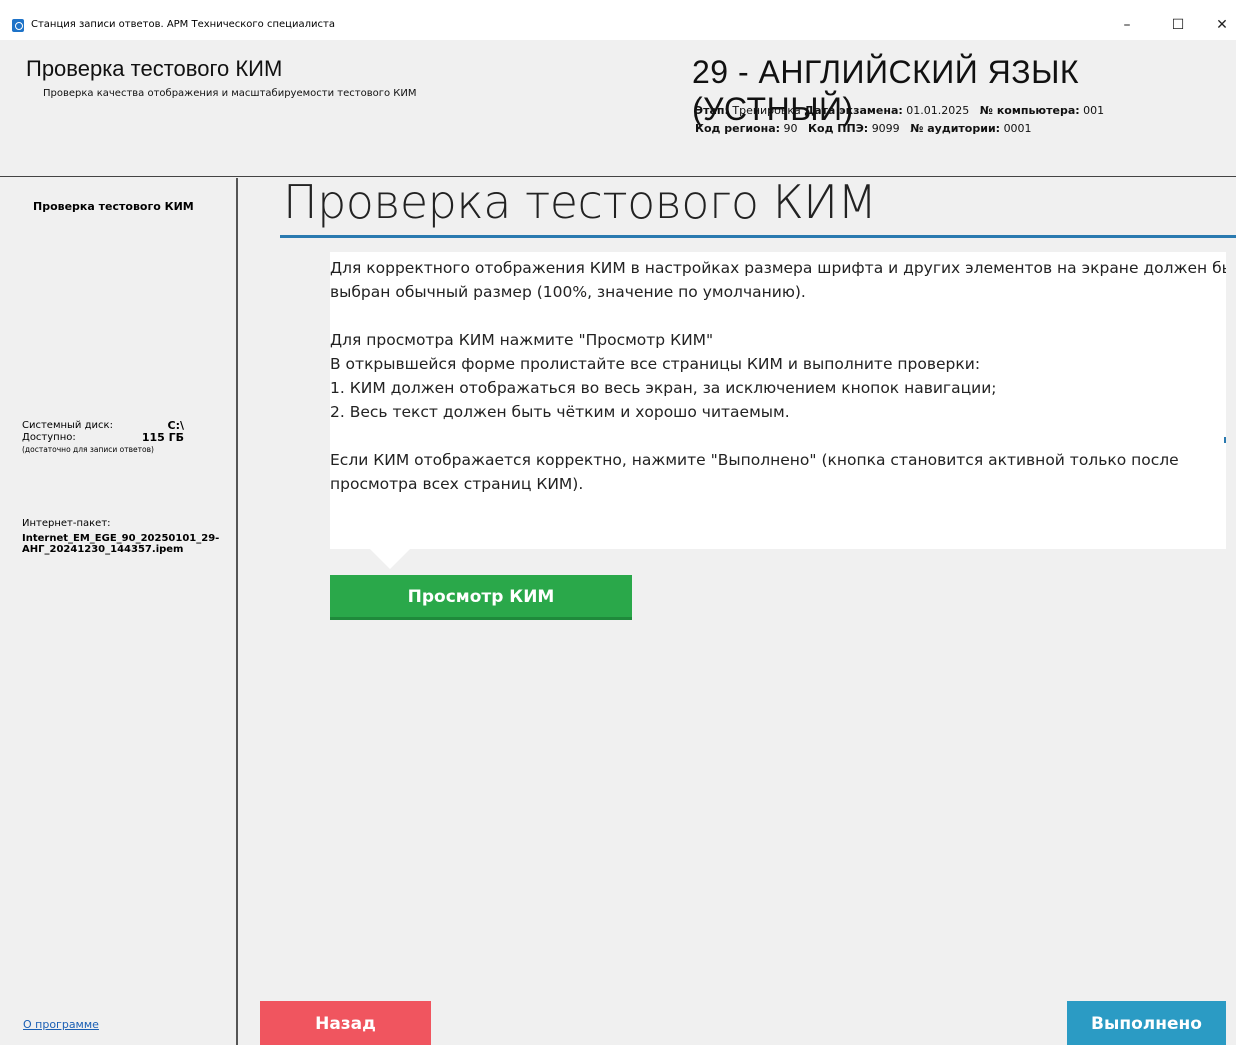 This screenshot has height=1045, width=1236. I want to click on view-kim-button: Просмотр КИМ, so click(481, 597).